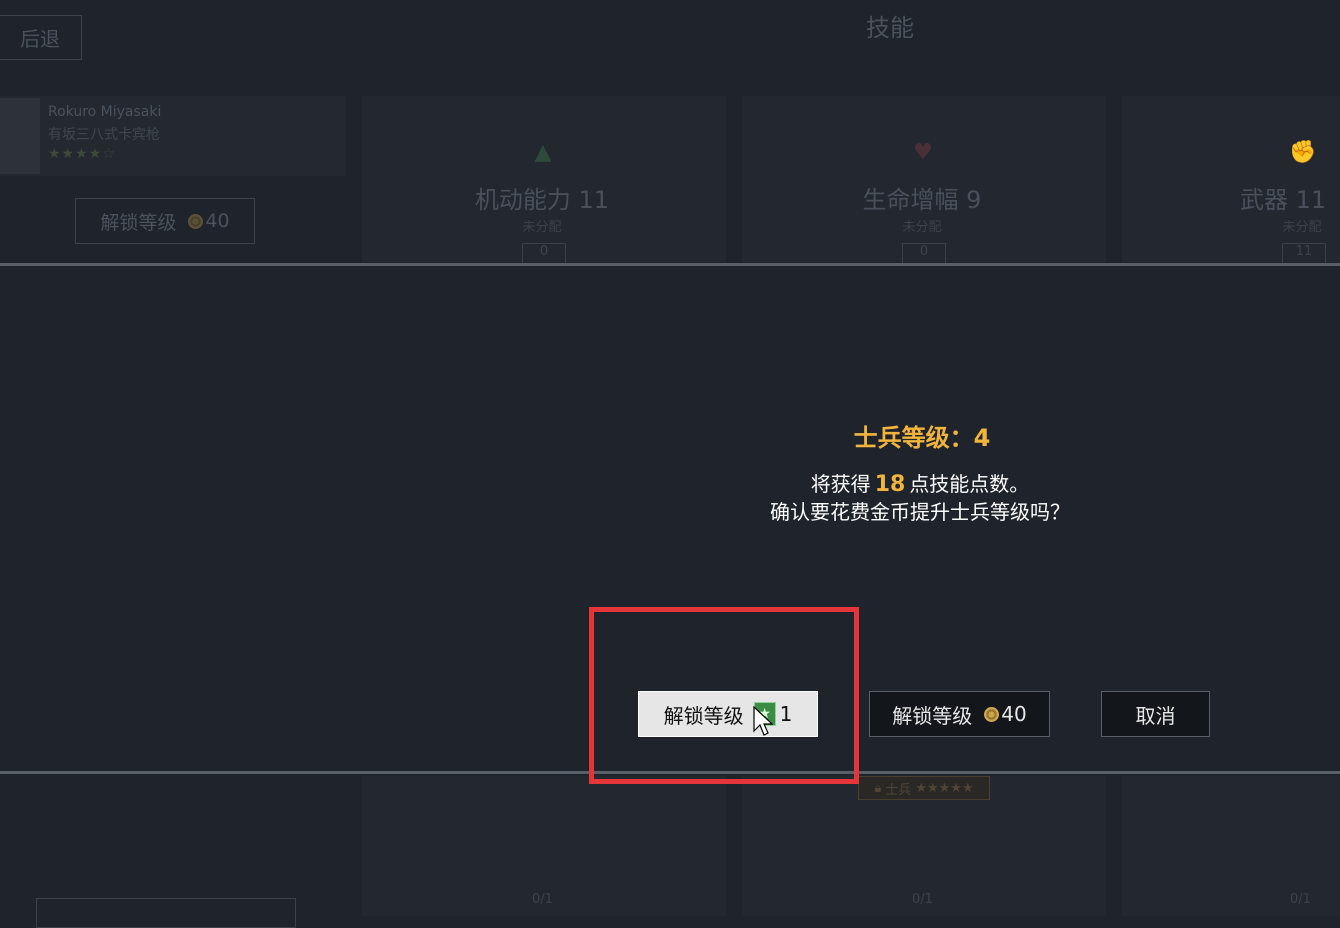 This screenshot has height=928, width=1340. I want to click on soldier-weapon: 有坂三八式卡宾枪, so click(104, 135).